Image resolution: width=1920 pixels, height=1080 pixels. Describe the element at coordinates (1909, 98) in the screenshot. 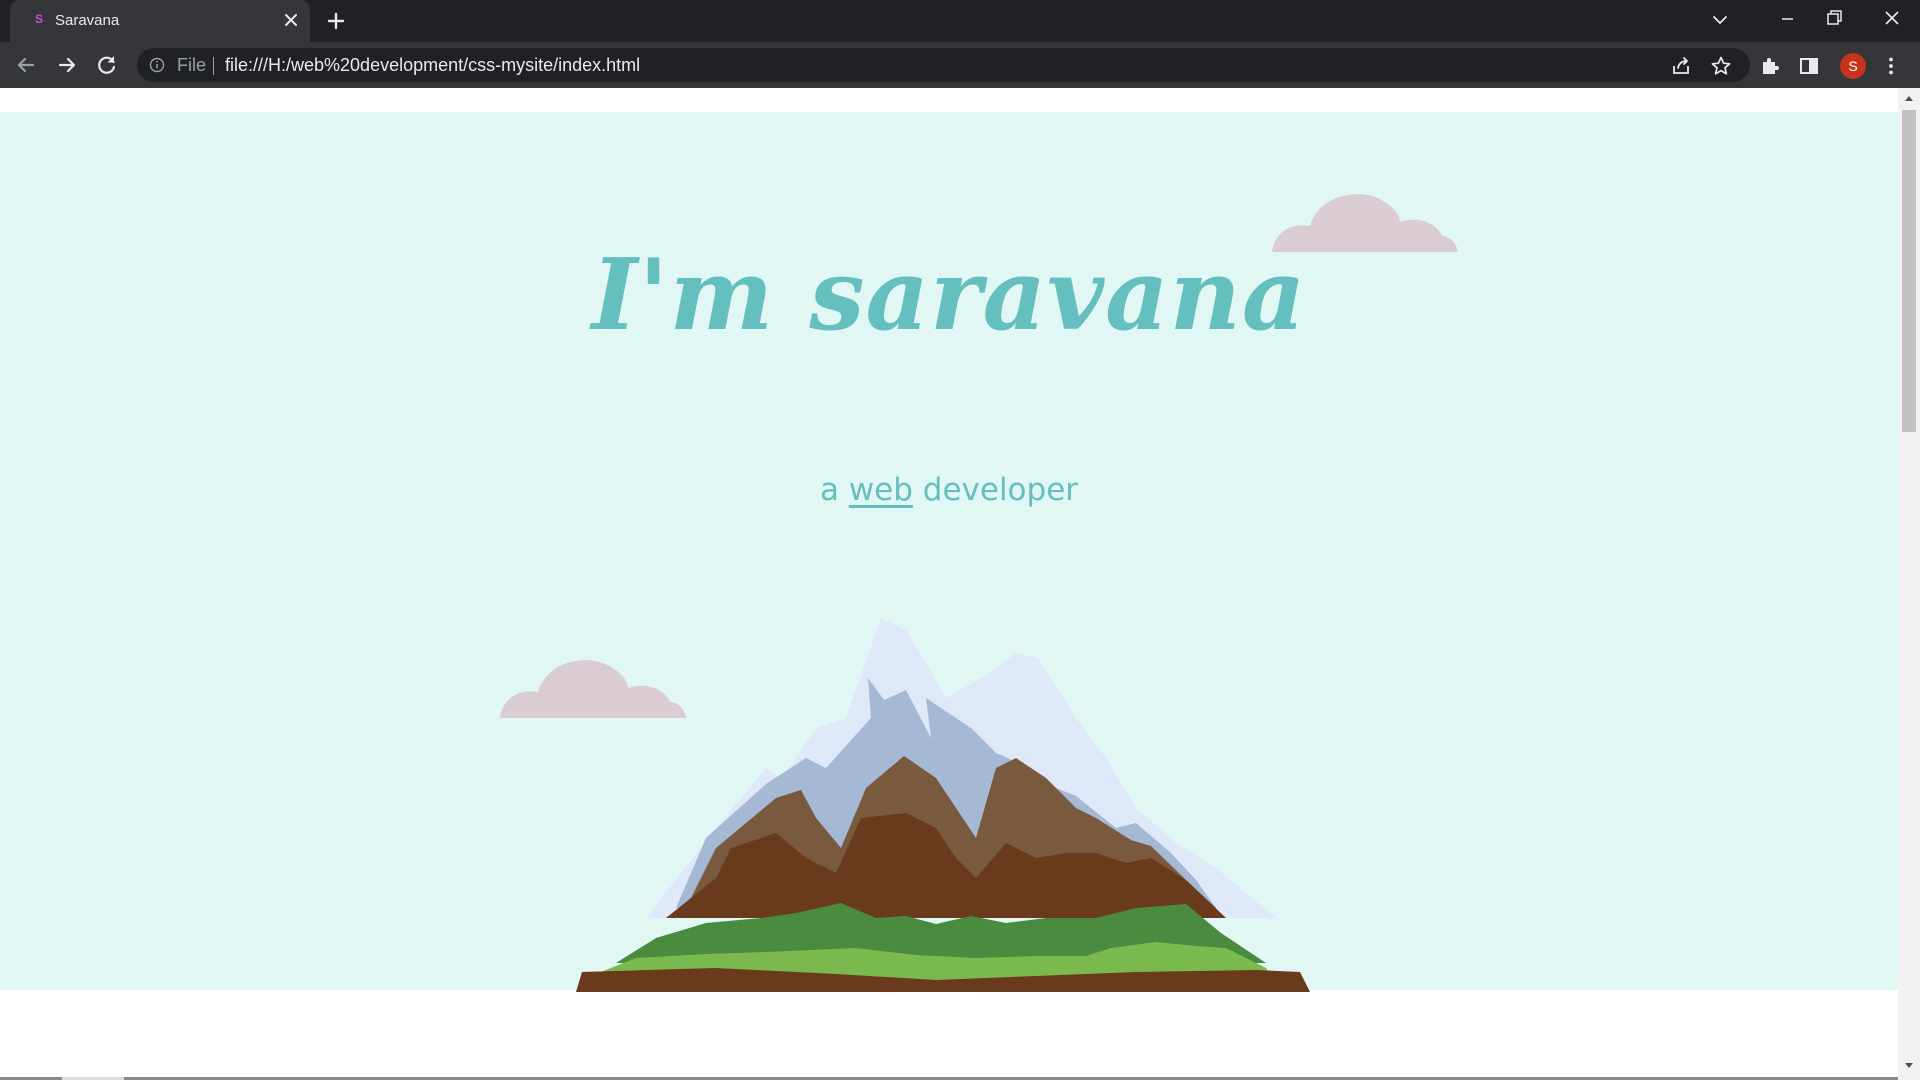

I see `scroll-up-arrow-icon` at that location.